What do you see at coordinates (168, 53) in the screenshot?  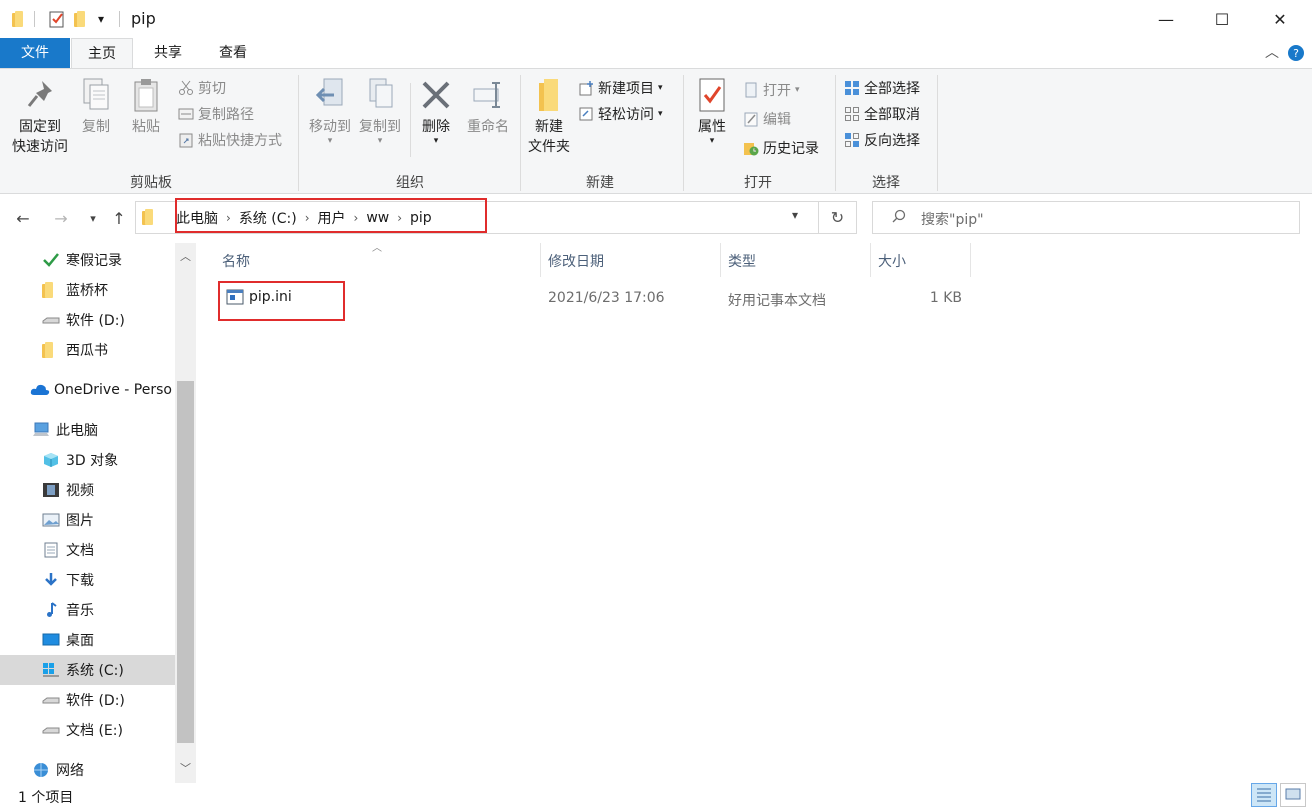 I see `tab-share: 共享` at bounding box center [168, 53].